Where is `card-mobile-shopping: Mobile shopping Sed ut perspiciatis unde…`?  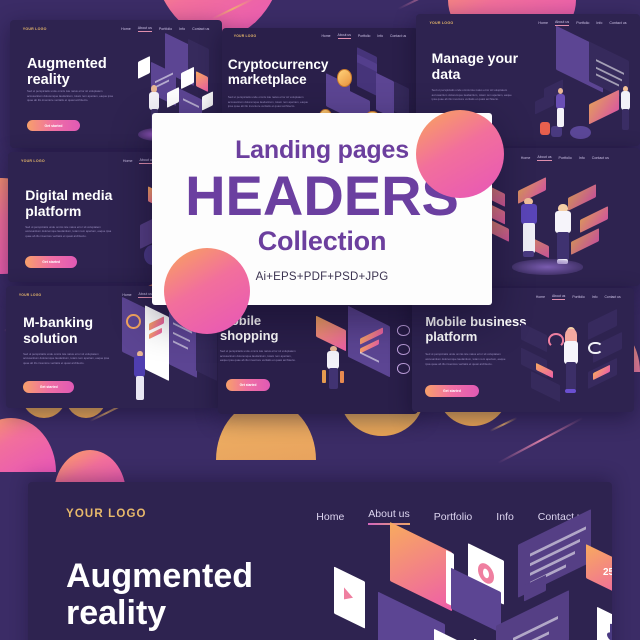
card-mobile-shopping: Mobile shopping Sed ut perspiciatis unde… is located at coordinates (318, 356).